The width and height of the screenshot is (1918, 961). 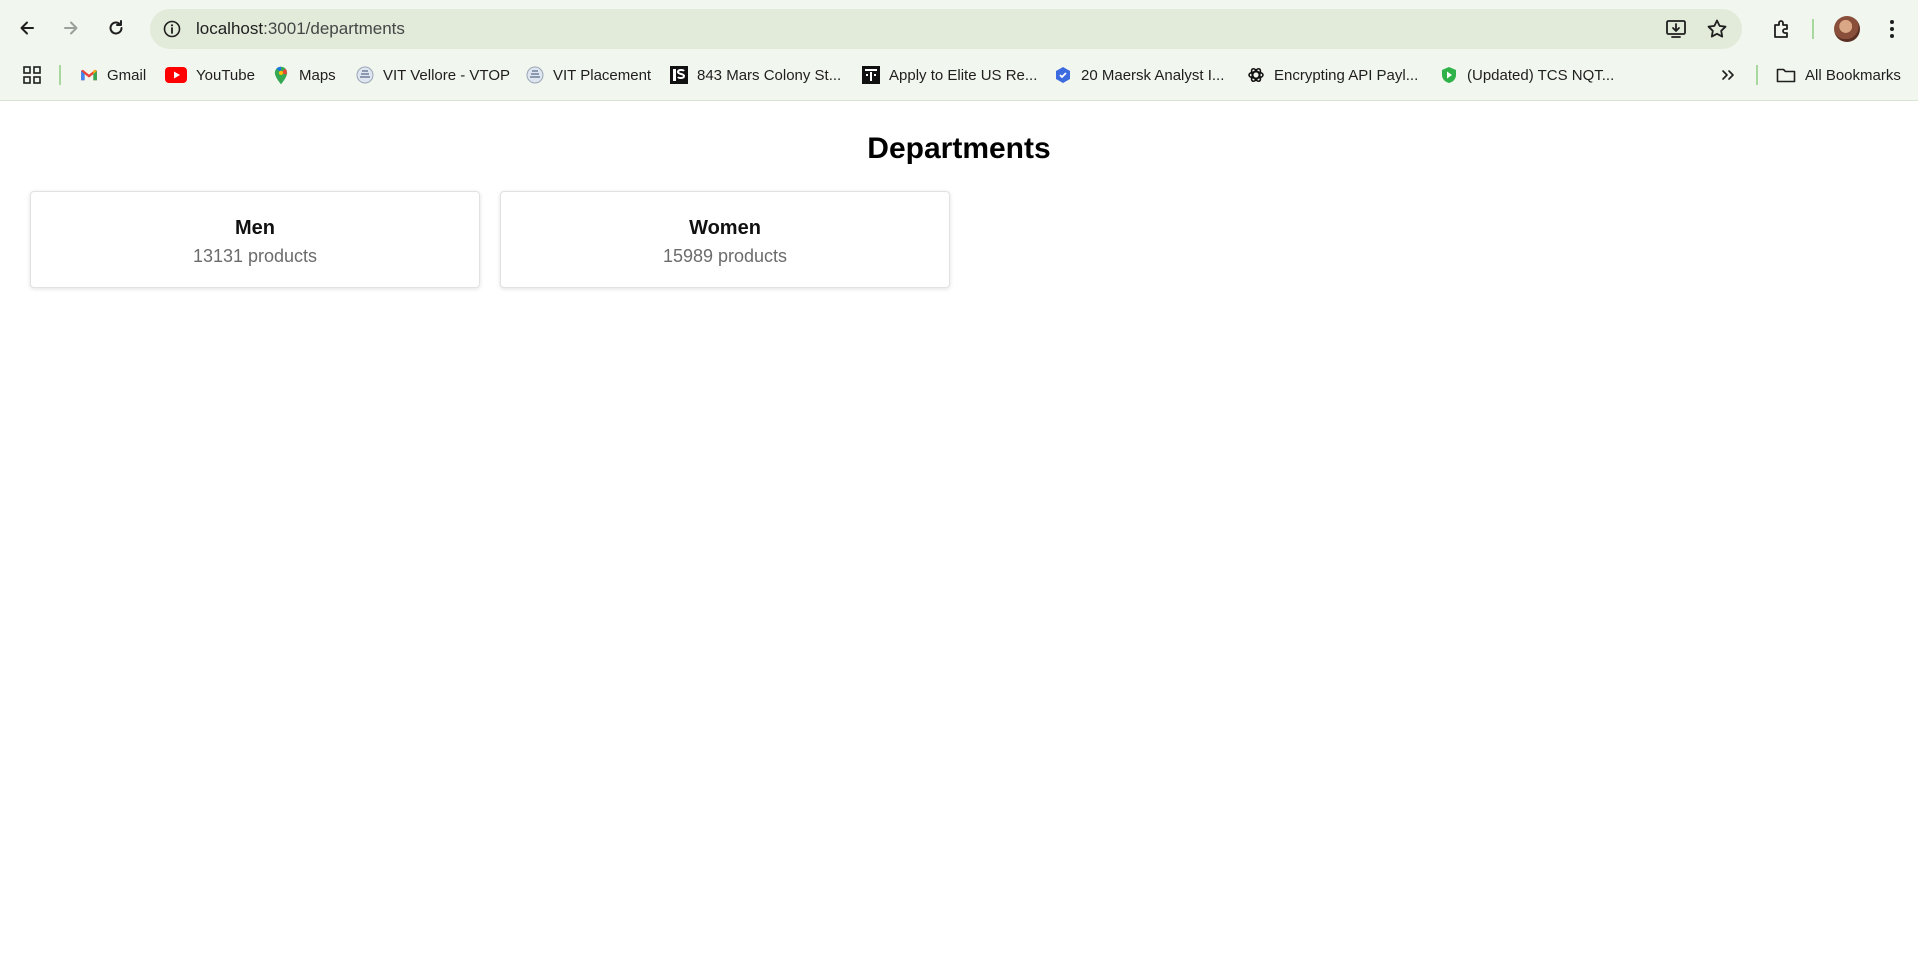 I want to click on double-chevron-right-icon, so click(x=1728, y=75).